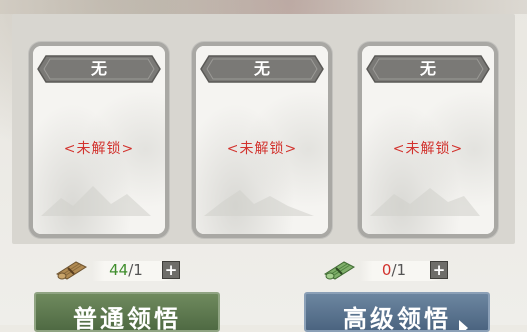  Describe the element at coordinates (463, 325) in the screenshot. I see `arrow-right-icon` at that location.